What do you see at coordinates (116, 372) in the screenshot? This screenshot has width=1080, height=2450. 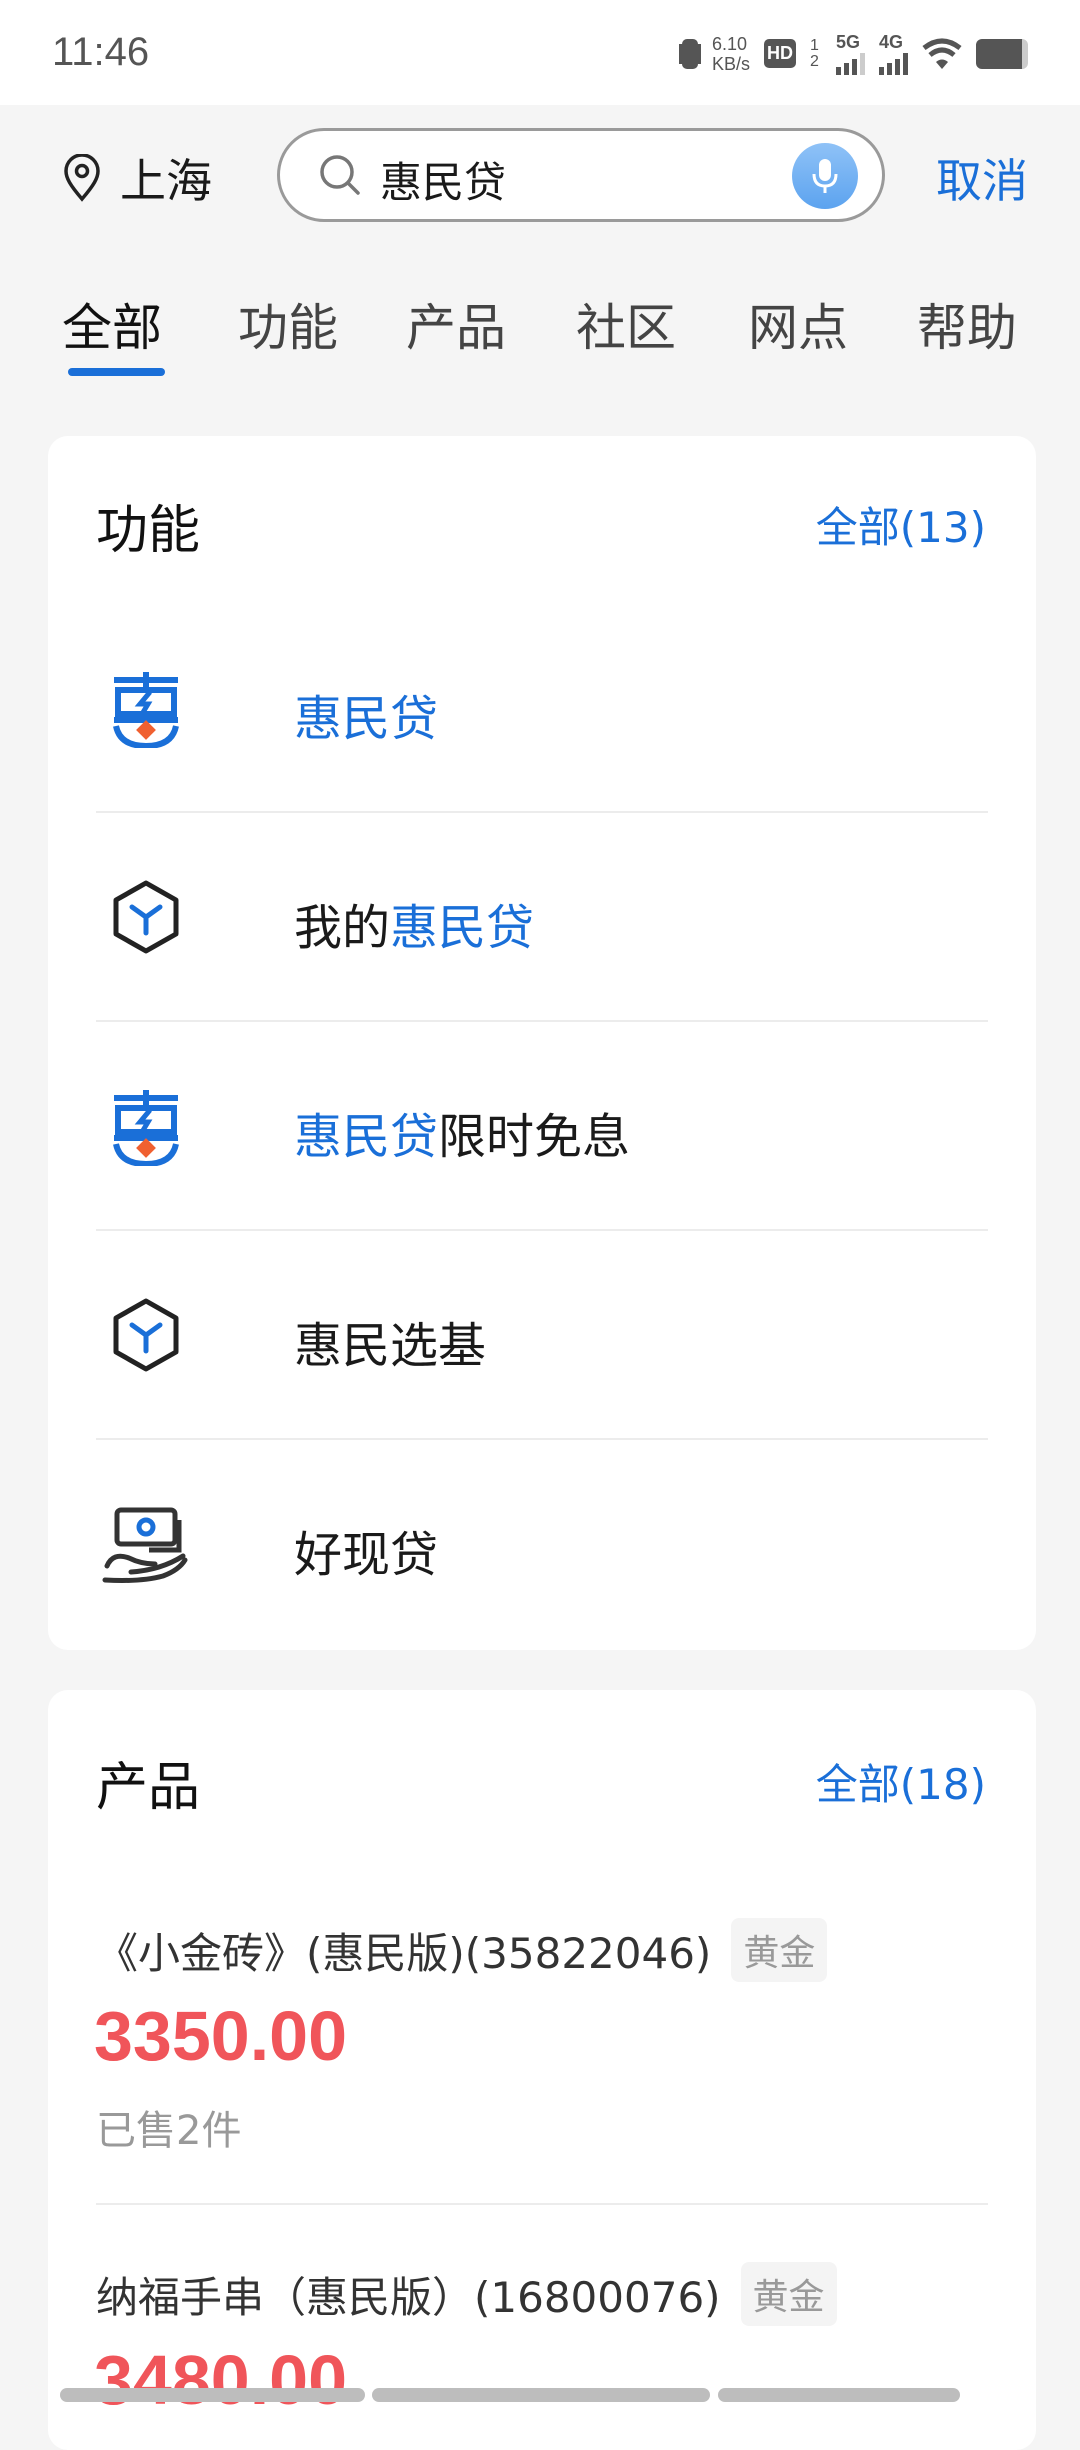 I see `active-tab-indicator` at bounding box center [116, 372].